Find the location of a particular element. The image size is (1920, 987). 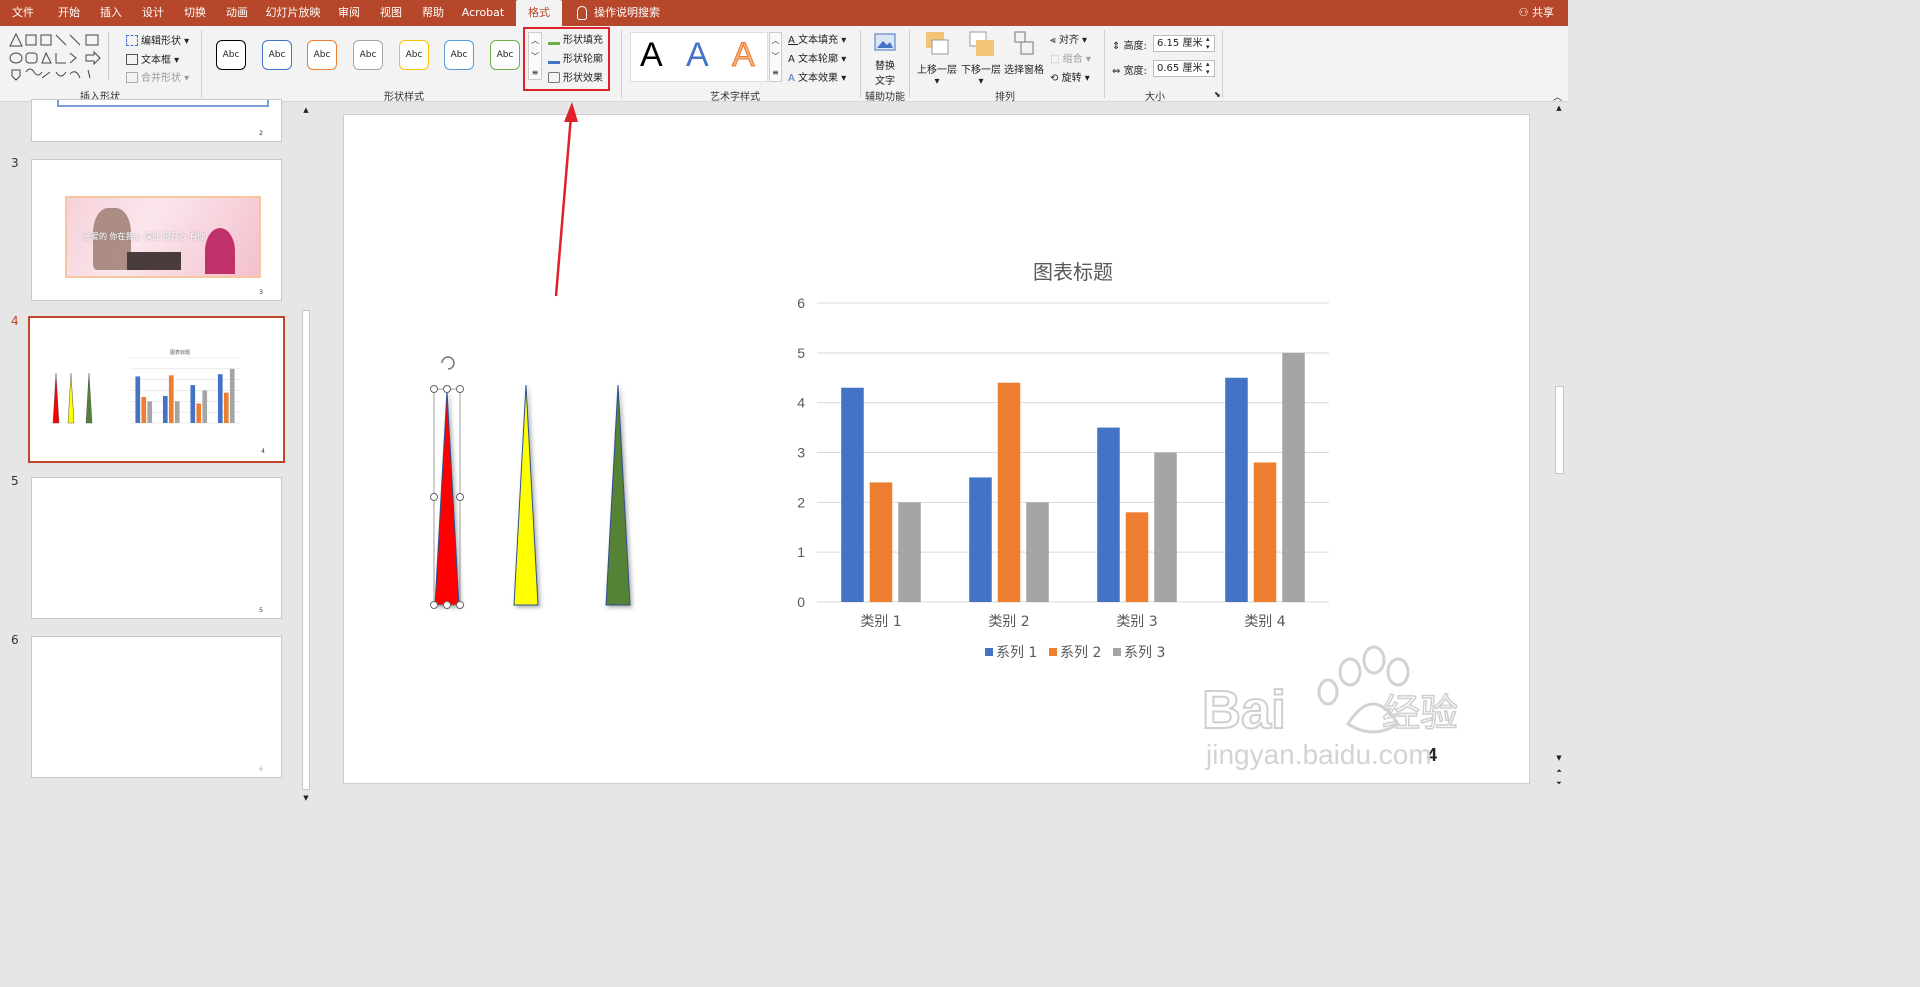

tab-home: 开始 is located at coordinates (69, 13).